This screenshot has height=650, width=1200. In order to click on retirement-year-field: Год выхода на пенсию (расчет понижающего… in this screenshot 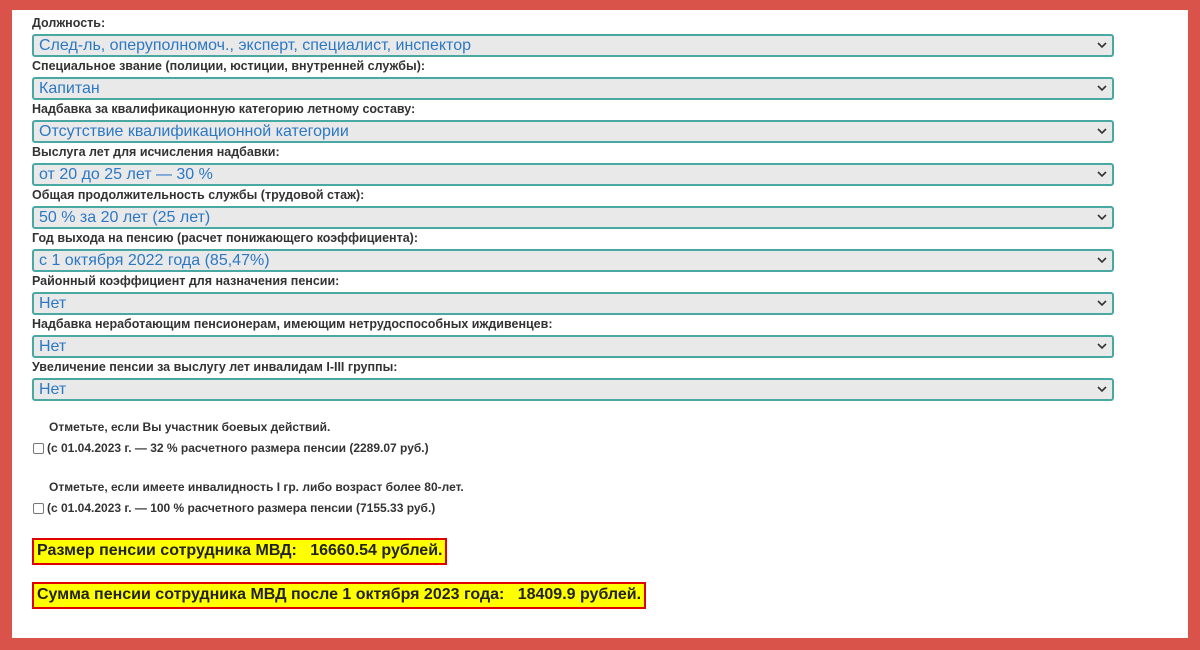, I will do `click(573, 251)`.